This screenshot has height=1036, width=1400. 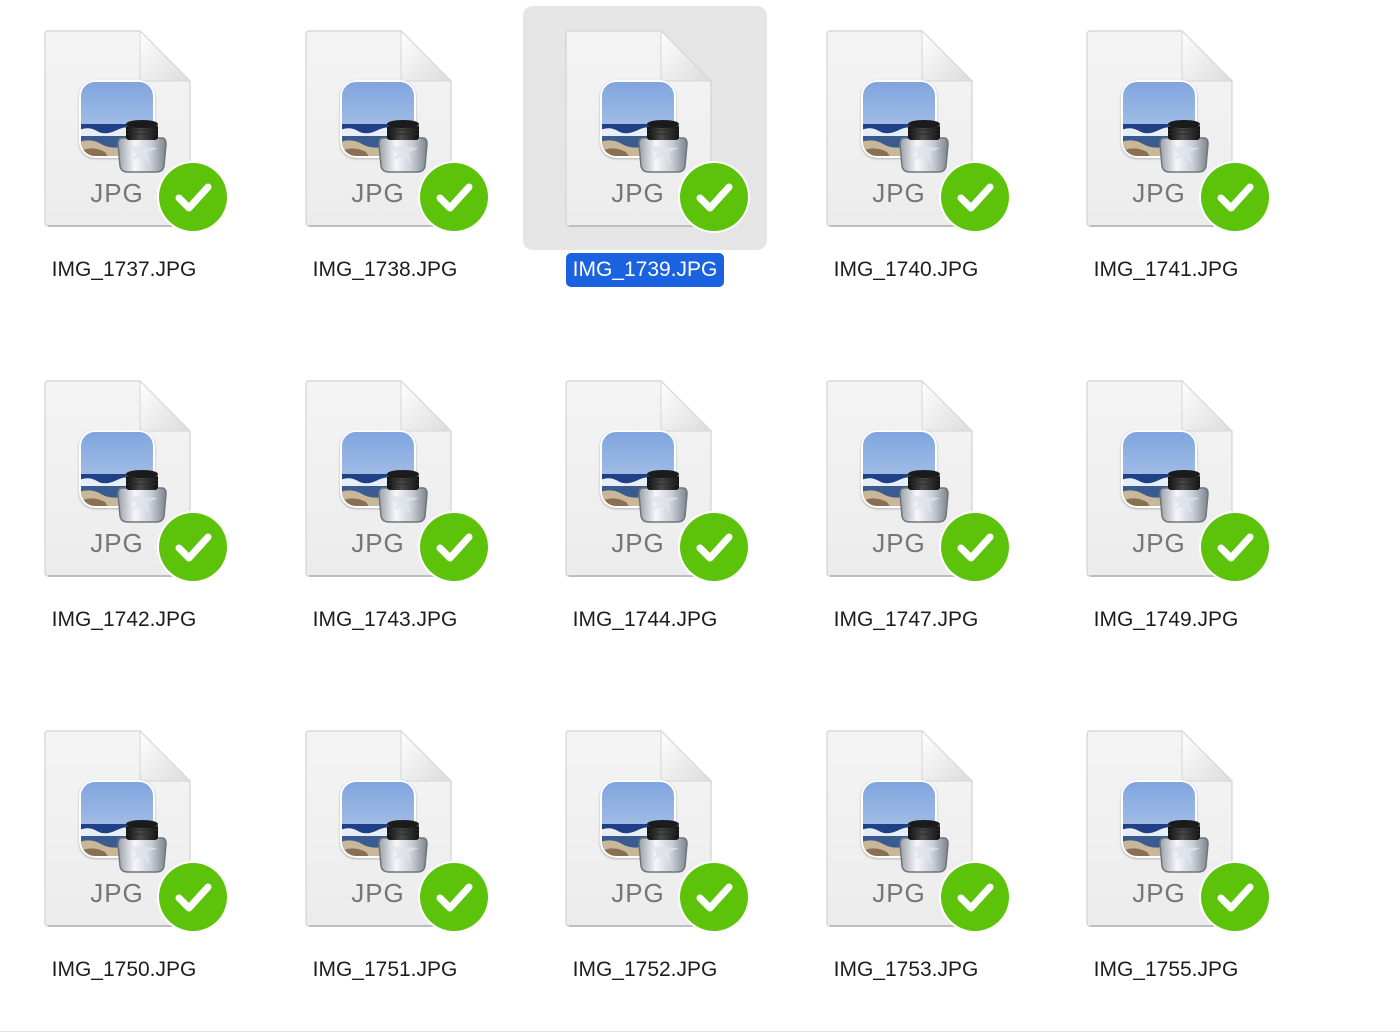 I want to click on file-name-label: IMG_1742.JPG, so click(x=124, y=620).